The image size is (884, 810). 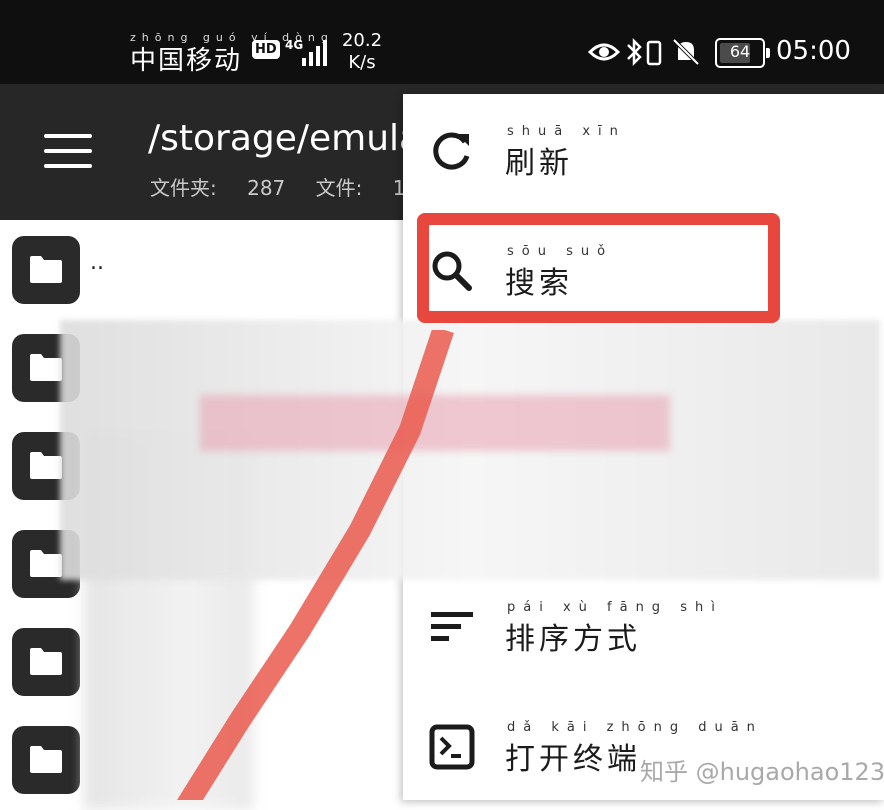 I want to click on signal-icon, so click(x=314, y=53).